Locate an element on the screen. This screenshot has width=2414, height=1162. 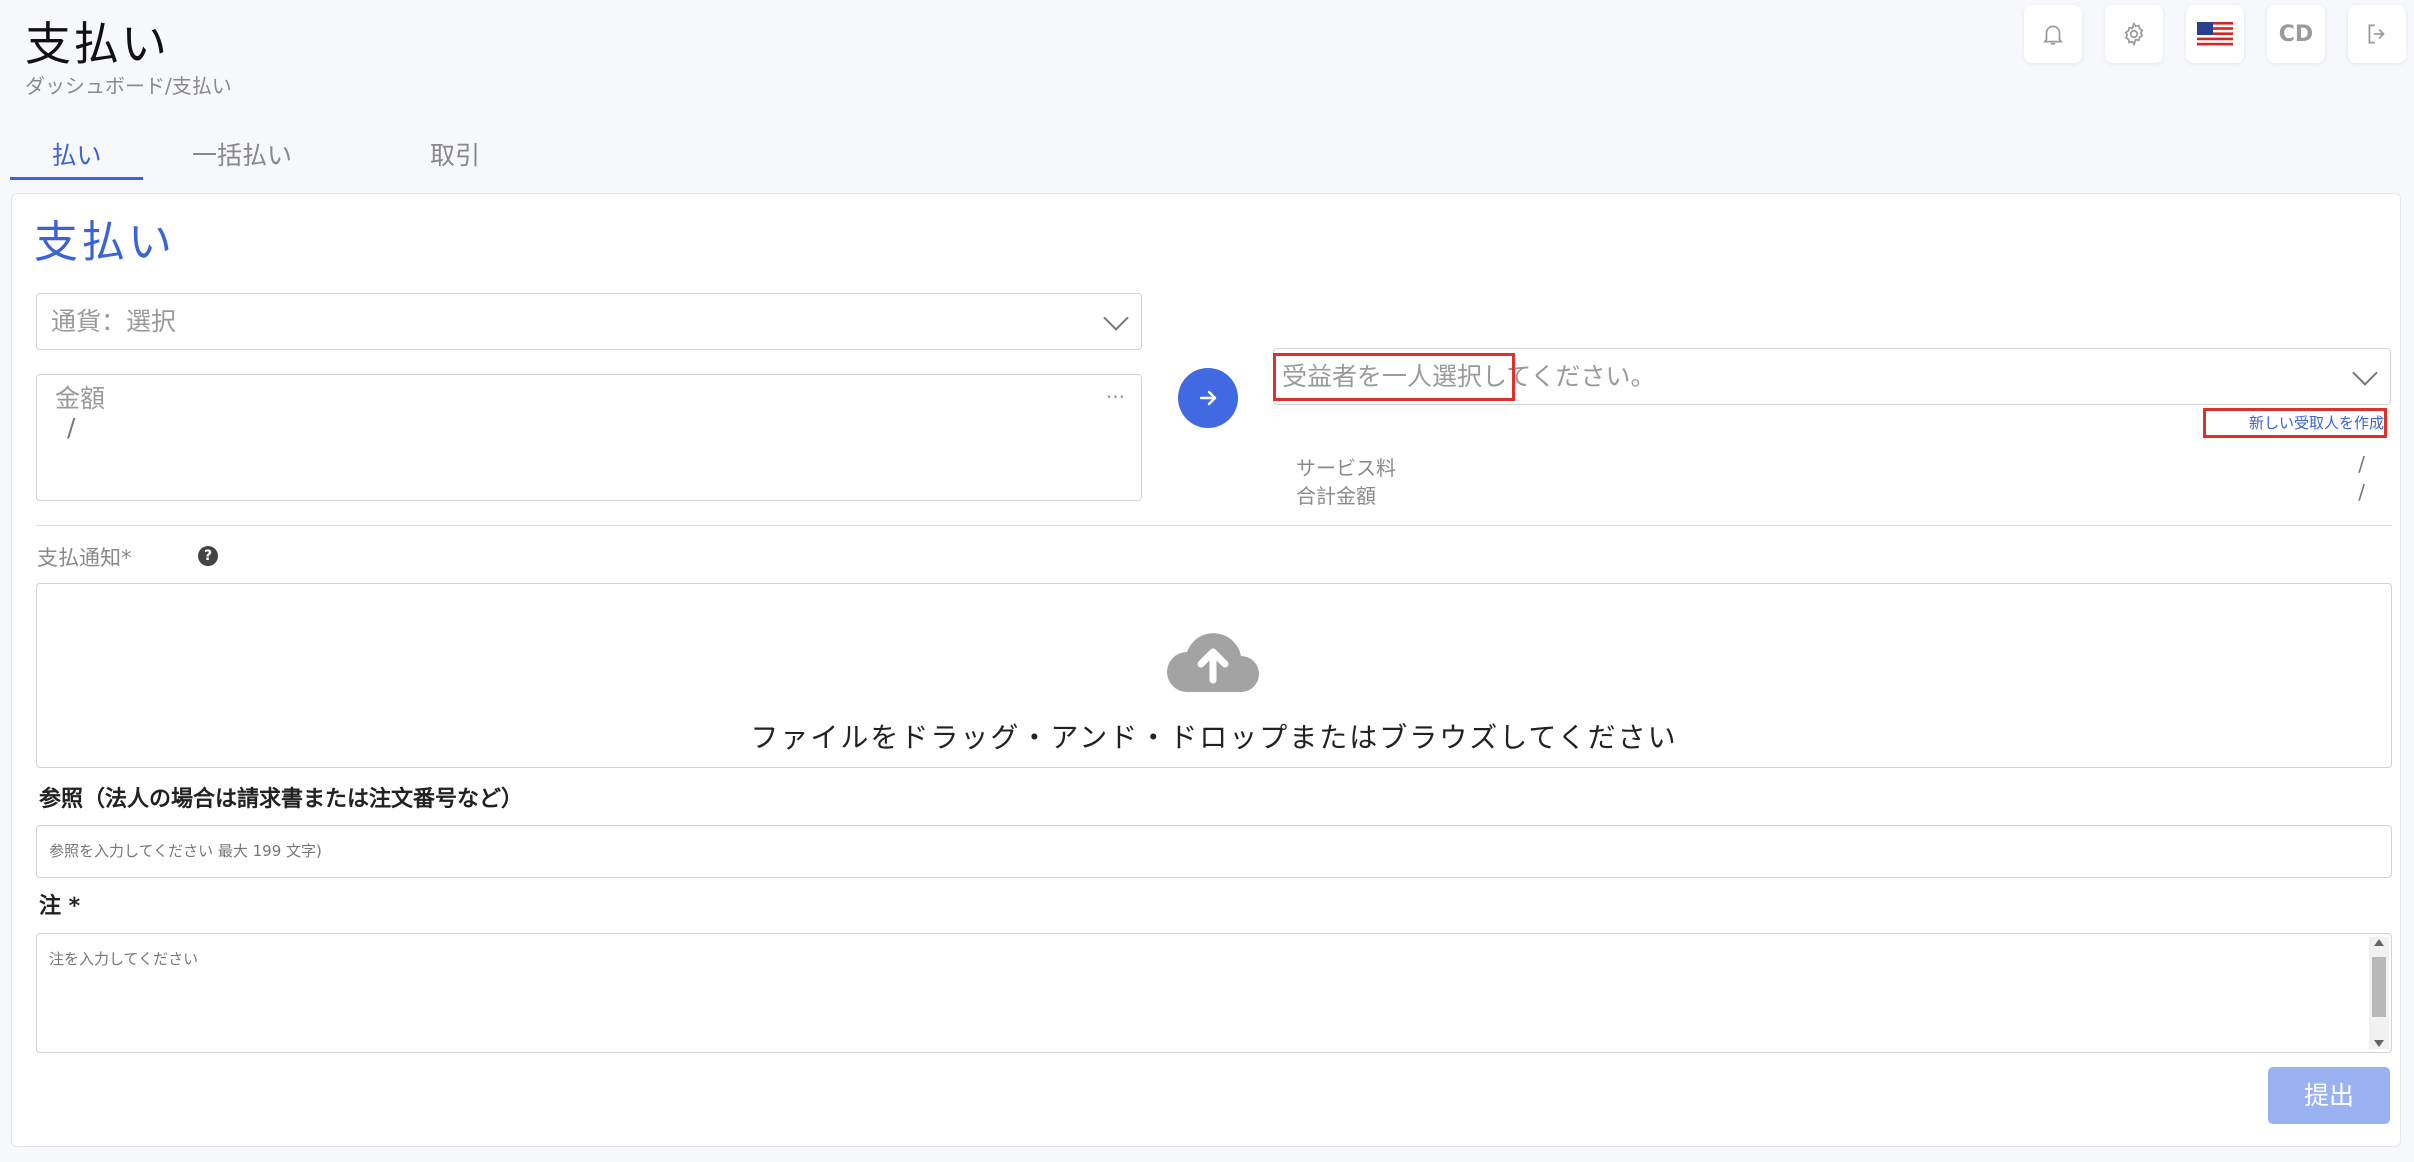
settings-button is located at coordinates (2134, 34).